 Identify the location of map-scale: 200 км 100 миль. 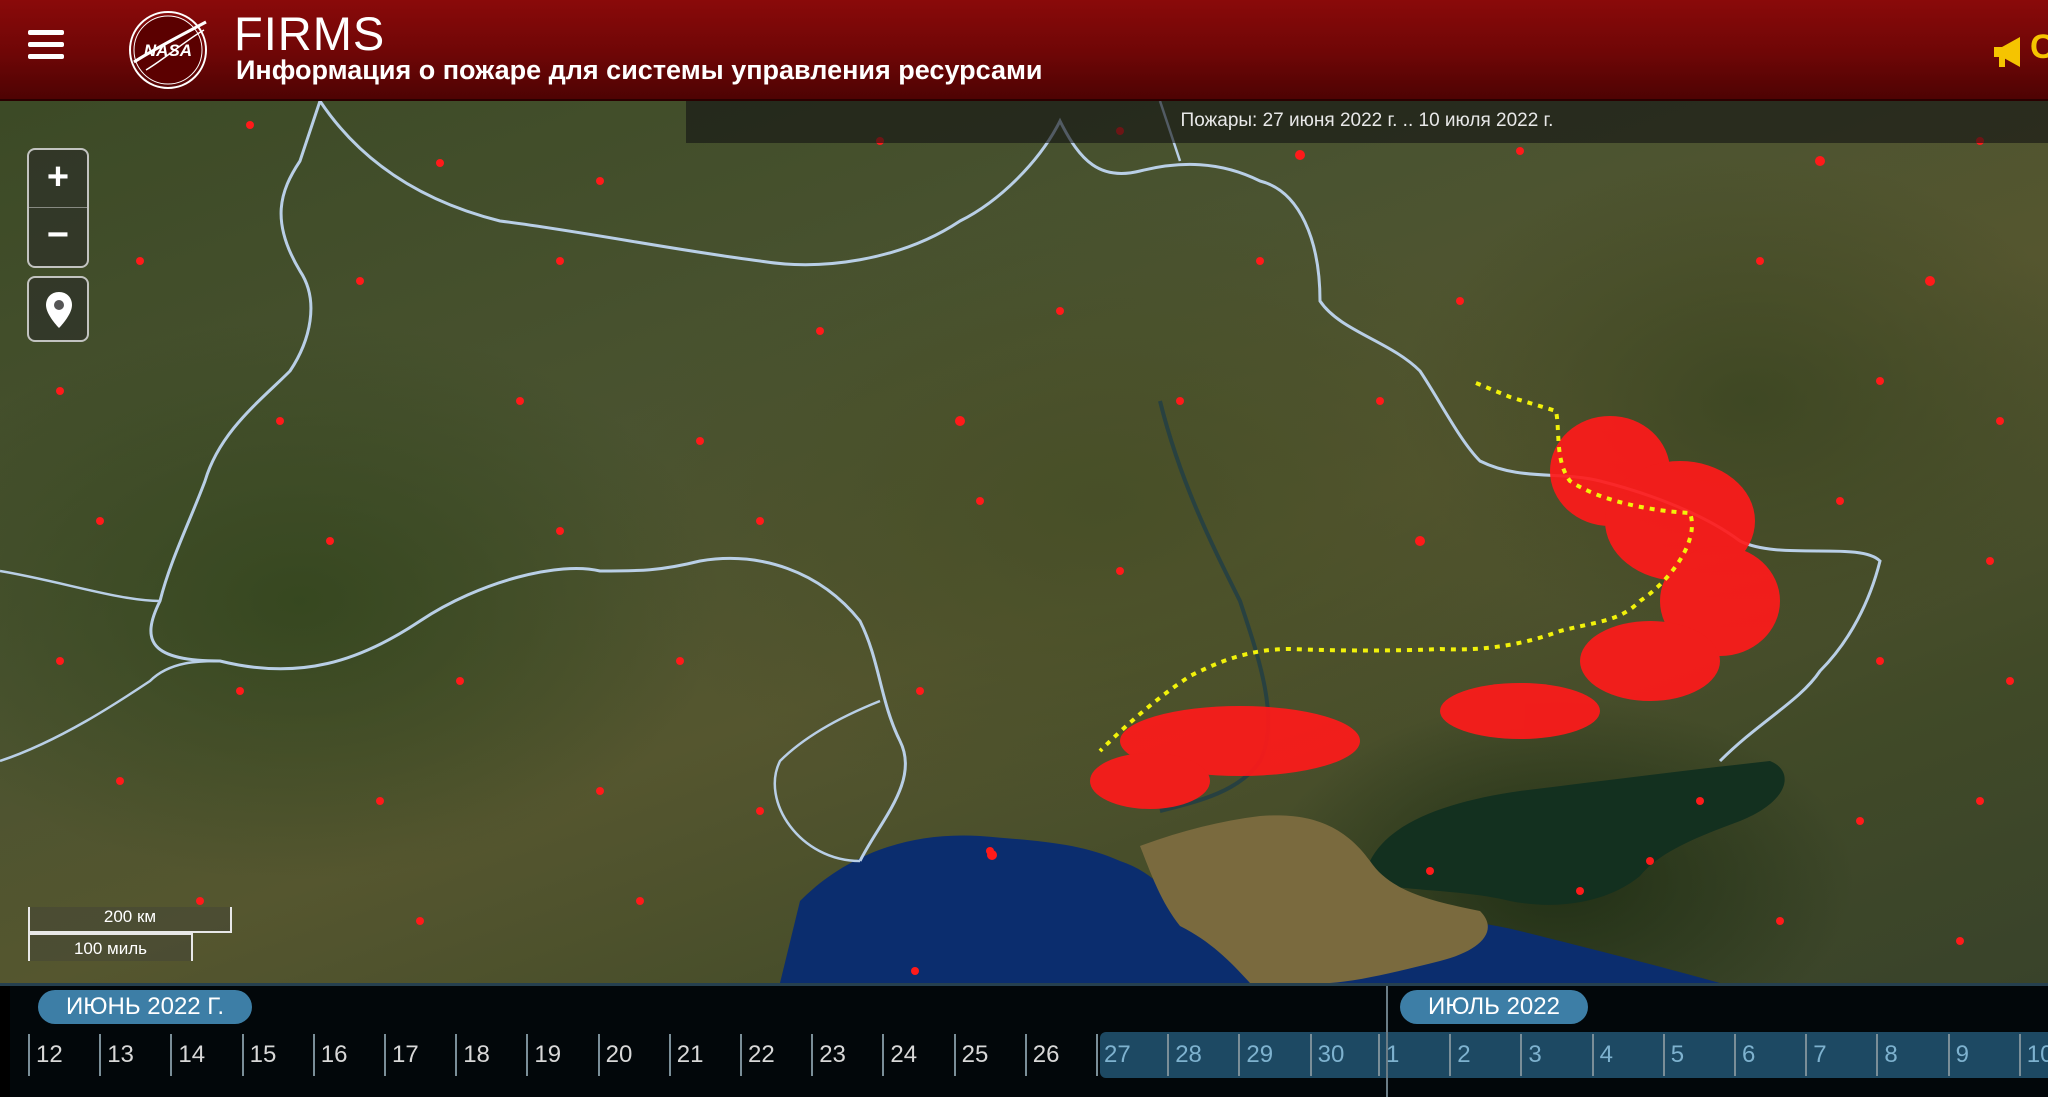
(133, 937).